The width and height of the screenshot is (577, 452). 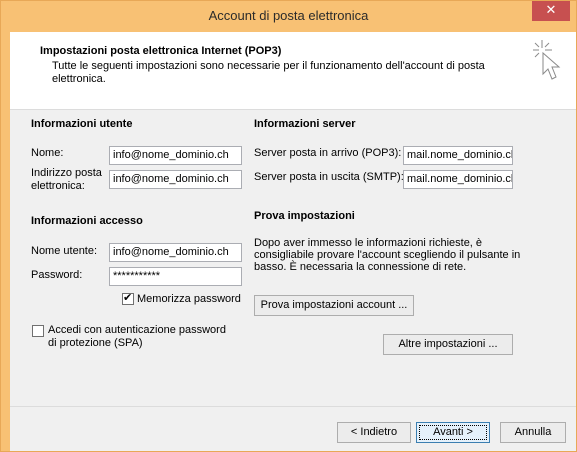 I want to click on password-label: Password:, so click(x=57, y=275).